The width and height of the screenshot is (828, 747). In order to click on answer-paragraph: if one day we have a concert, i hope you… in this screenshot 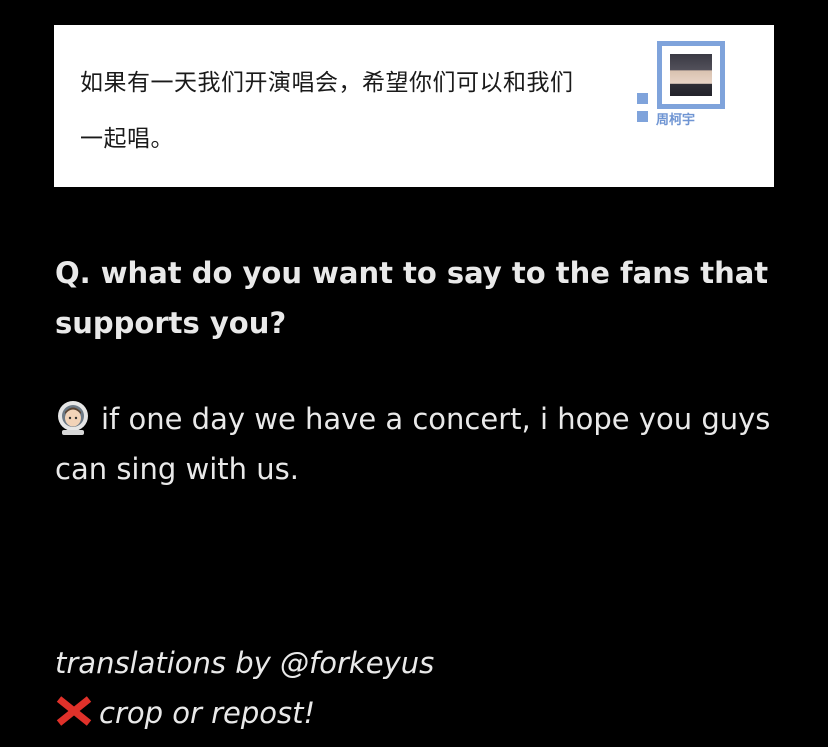, I will do `click(415, 444)`.